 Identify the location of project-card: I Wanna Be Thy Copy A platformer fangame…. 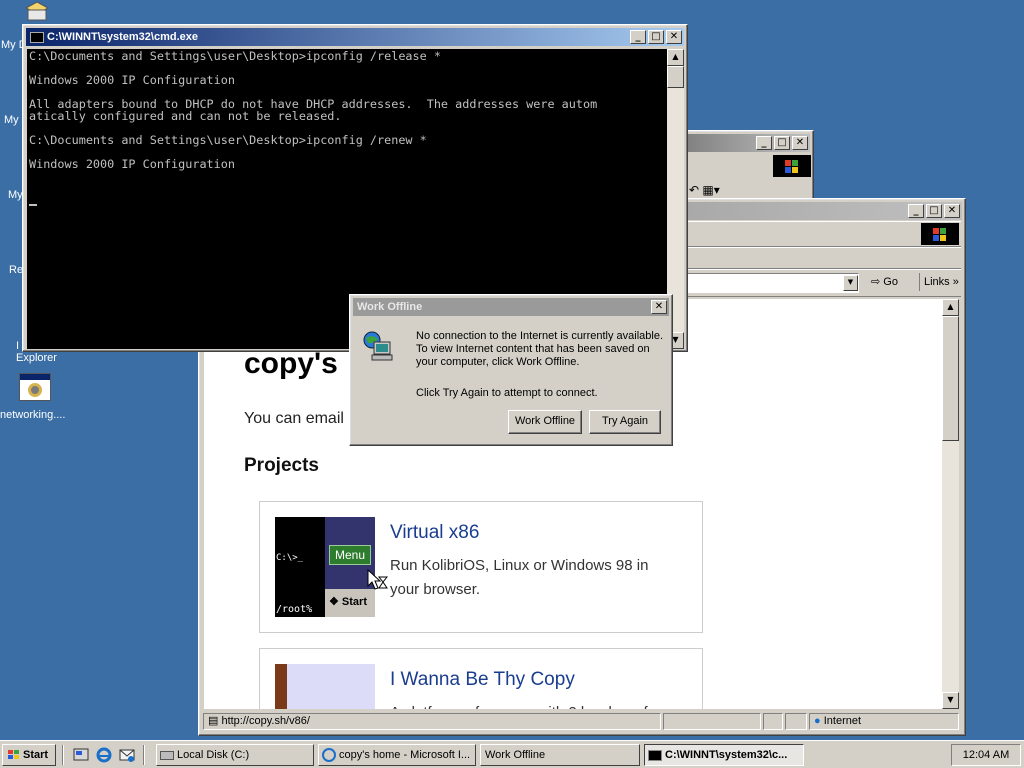
(481, 678).